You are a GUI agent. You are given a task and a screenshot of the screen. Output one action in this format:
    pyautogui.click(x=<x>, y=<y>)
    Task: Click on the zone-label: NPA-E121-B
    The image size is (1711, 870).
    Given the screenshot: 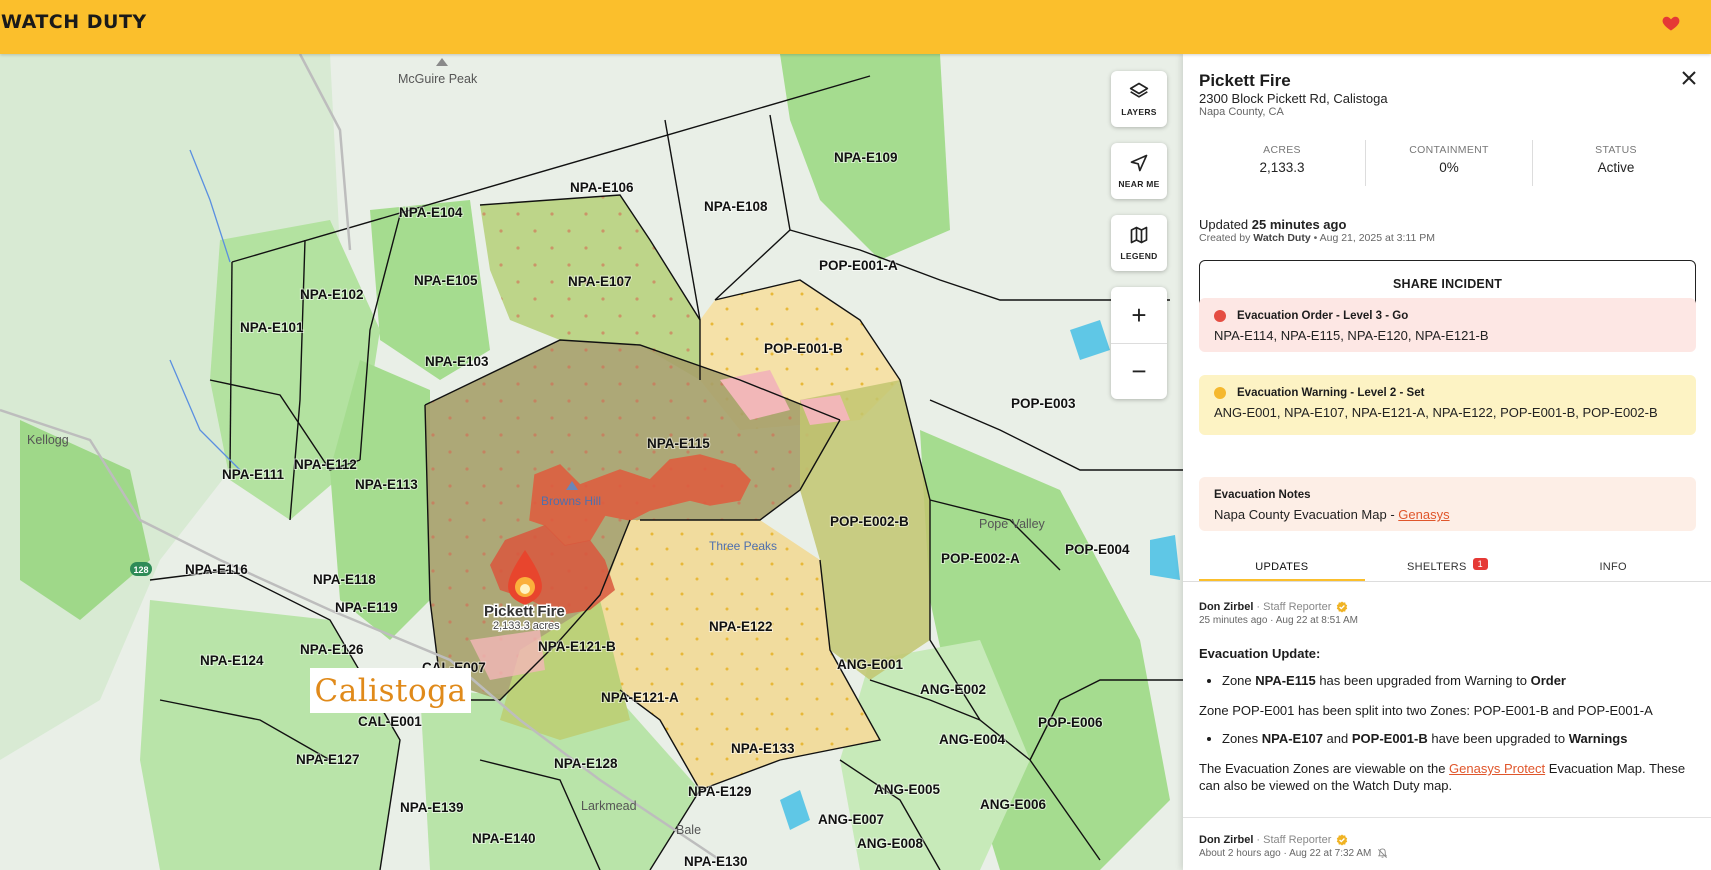 What is the action you would take?
    pyautogui.click(x=577, y=646)
    